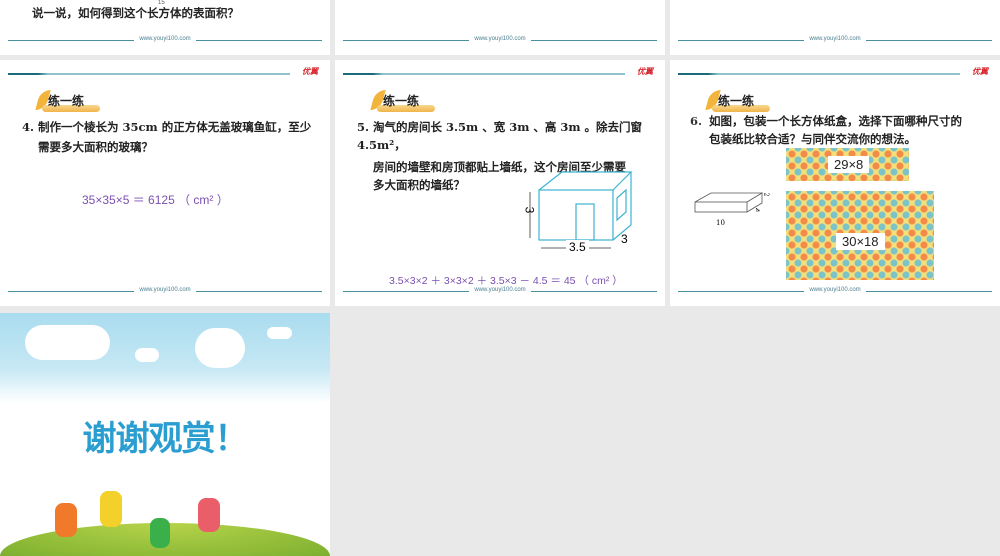 The image size is (1000, 556). Describe the element at coordinates (812, 139) in the screenshot. I see `question-line: 包装纸比较合适？与同伴交流你的想法。` at that location.